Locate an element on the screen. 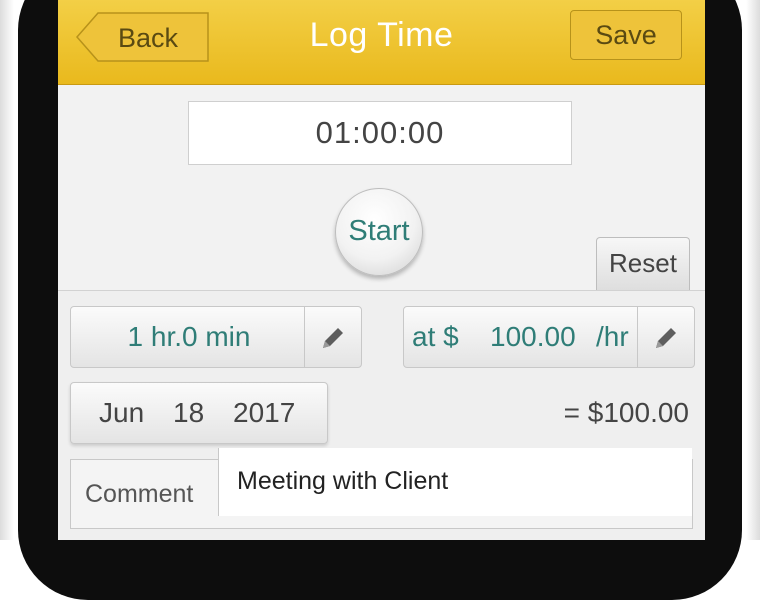 Image resolution: width=760 pixels, height=600 pixels. edit-rate-button is located at coordinates (665, 337).